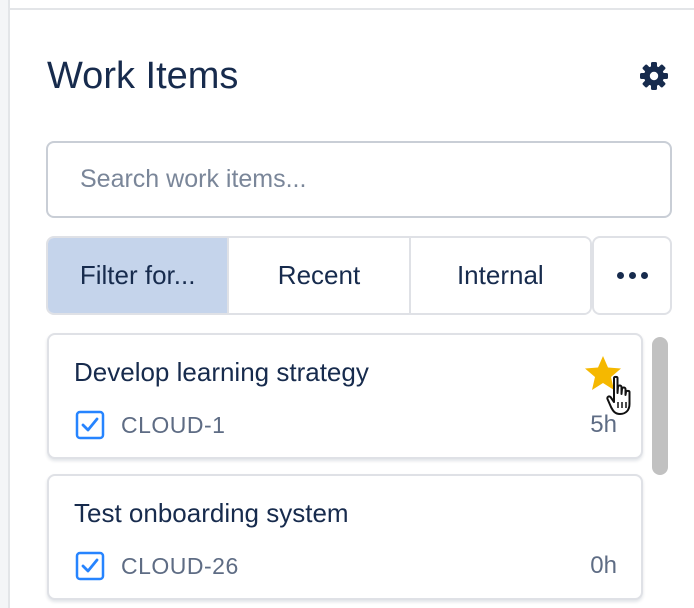 Image resolution: width=694 pixels, height=608 pixels. I want to click on more-options-button, so click(632, 275).